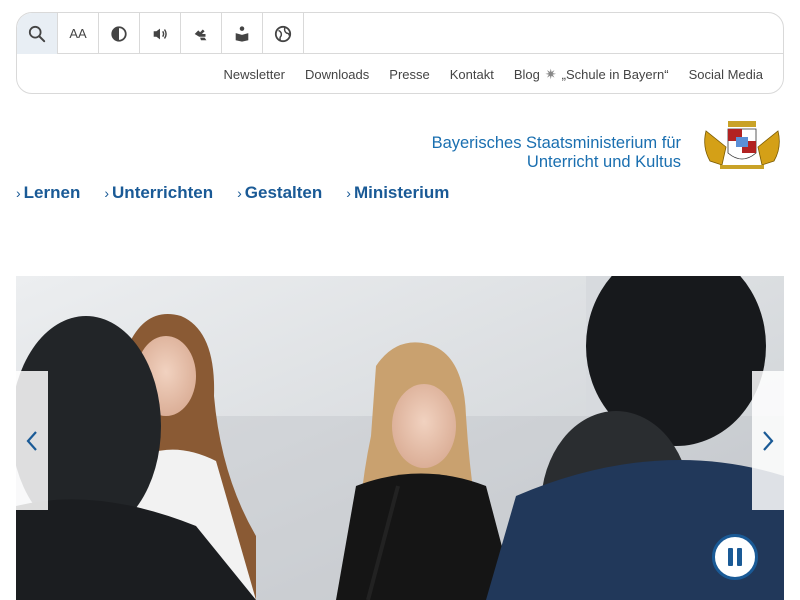  I want to click on metanav-presse: Presse, so click(409, 74).